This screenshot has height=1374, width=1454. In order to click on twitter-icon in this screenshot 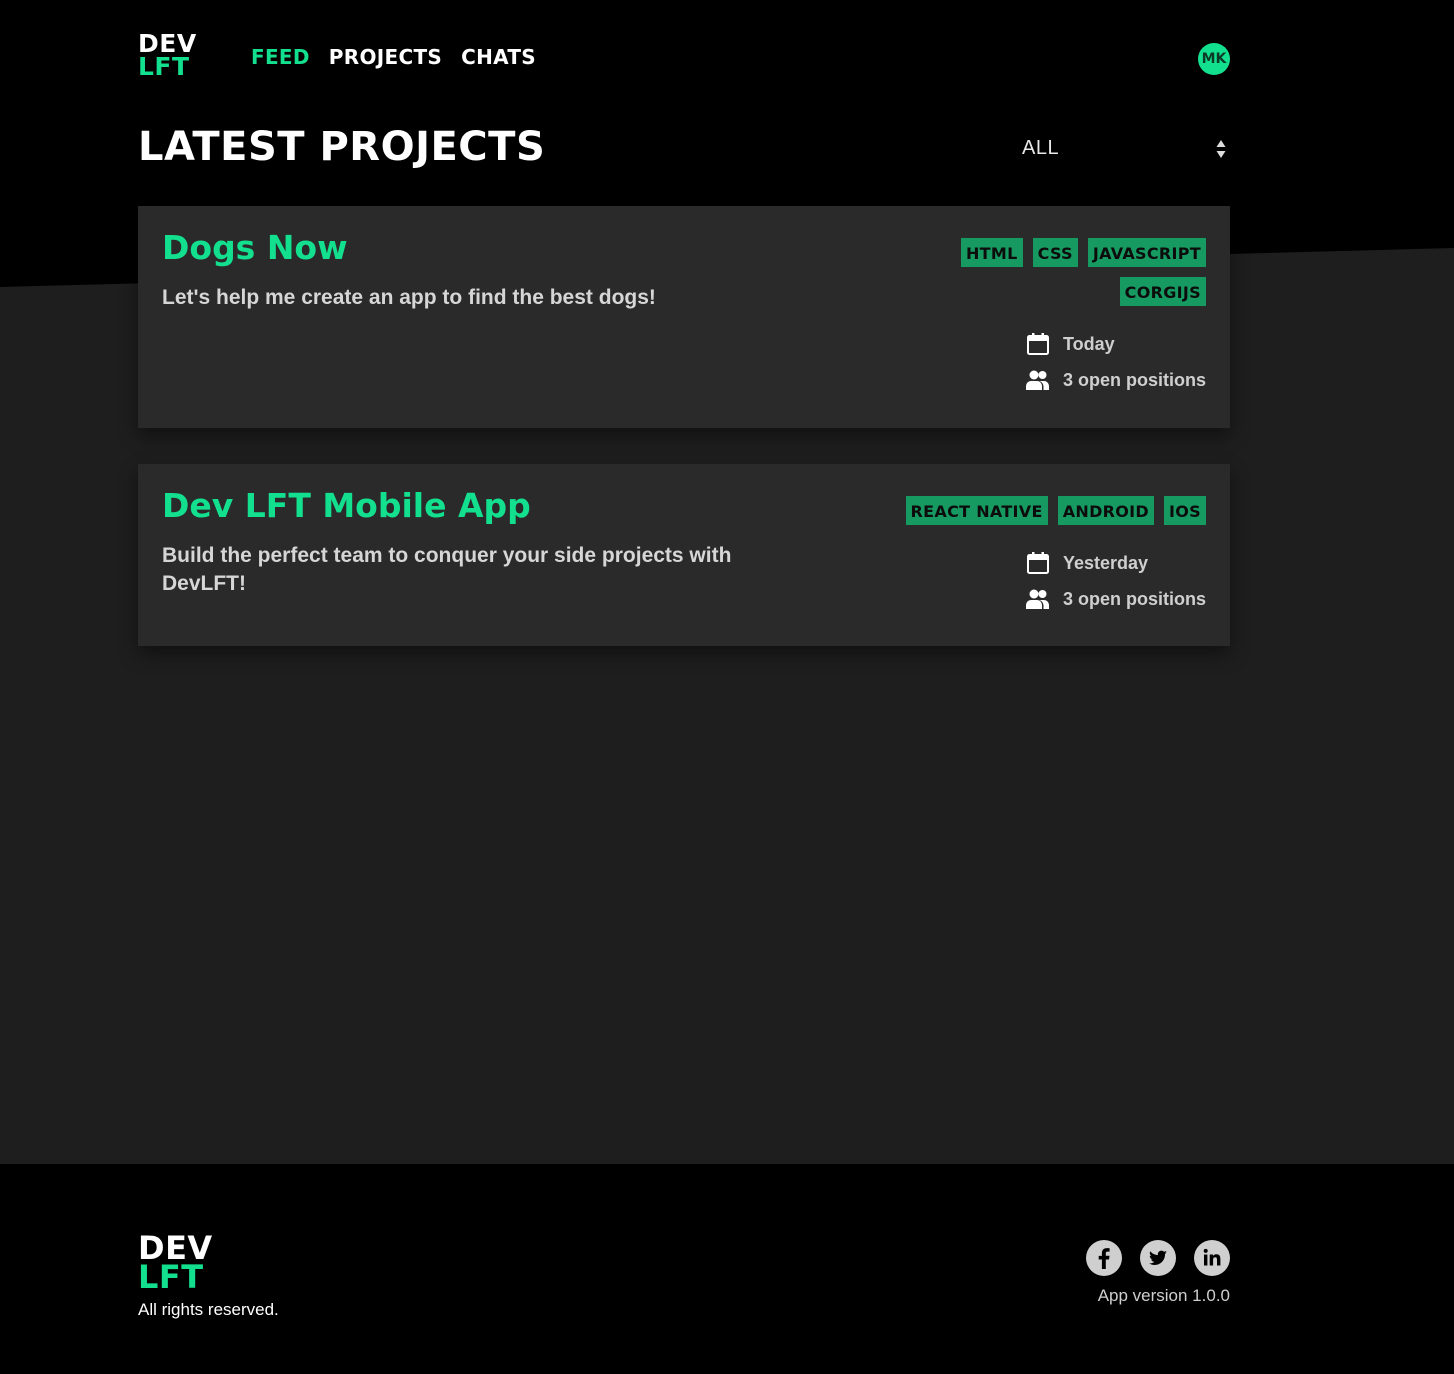, I will do `click(1158, 1258)`.